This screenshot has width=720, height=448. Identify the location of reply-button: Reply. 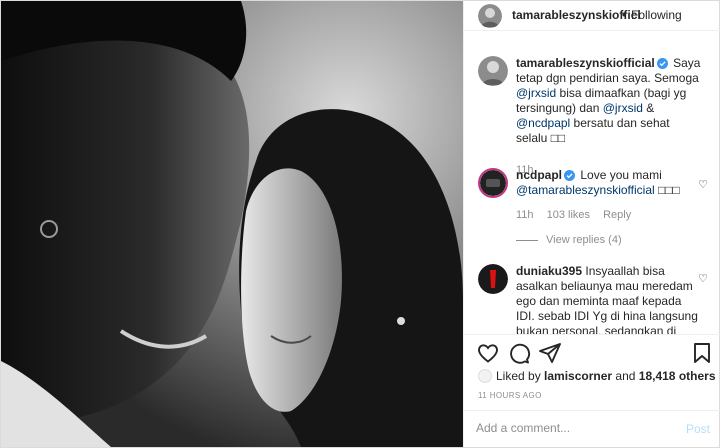
(617, 215).